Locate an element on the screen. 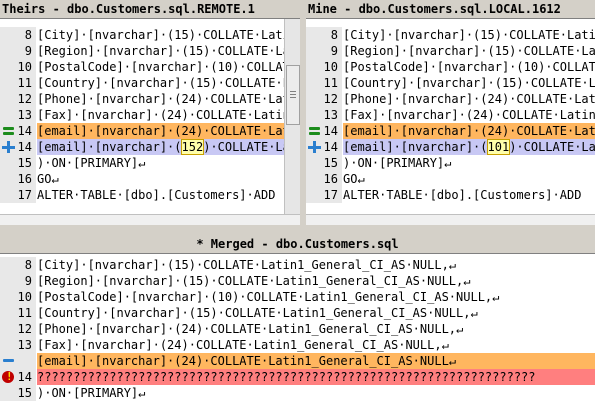 Image resolution: width=595 pixels, height=402 pixels. line-gutter: 16 is located at coordinates (18, 179).